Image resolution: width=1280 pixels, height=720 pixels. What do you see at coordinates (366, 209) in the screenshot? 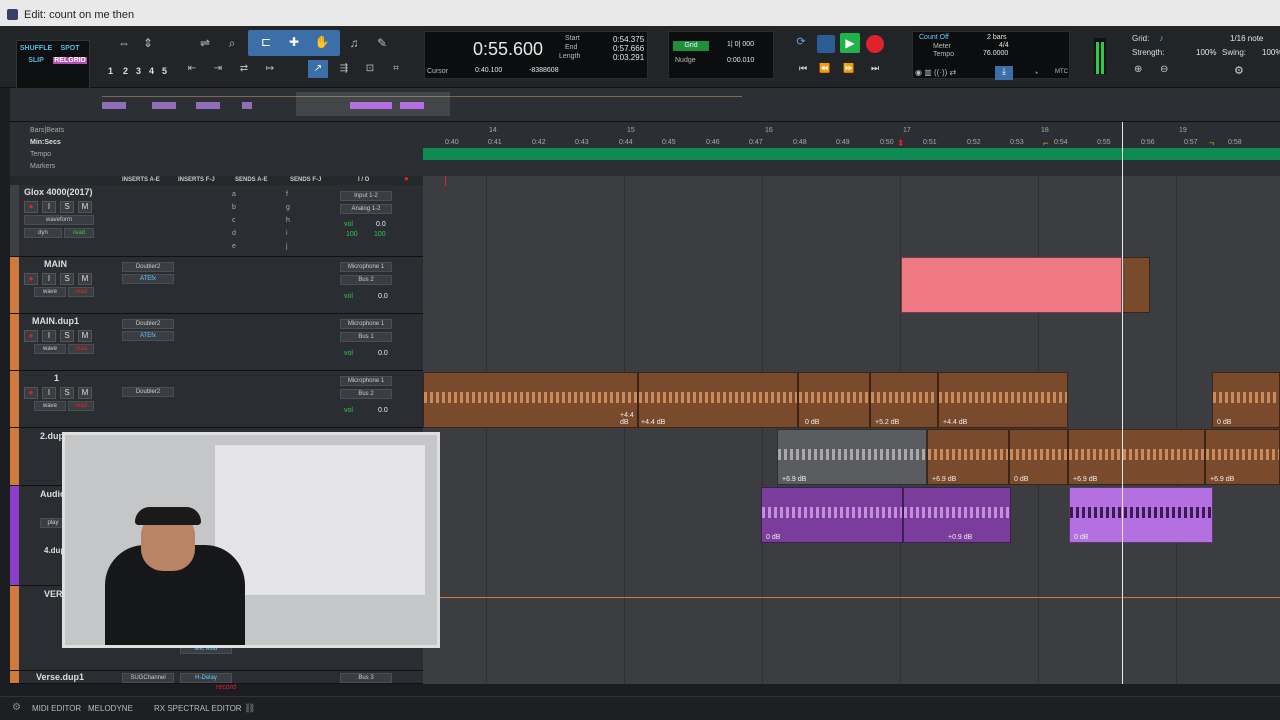
I see `output-selector: Analog 1-2` at bounding box center [366, 209].